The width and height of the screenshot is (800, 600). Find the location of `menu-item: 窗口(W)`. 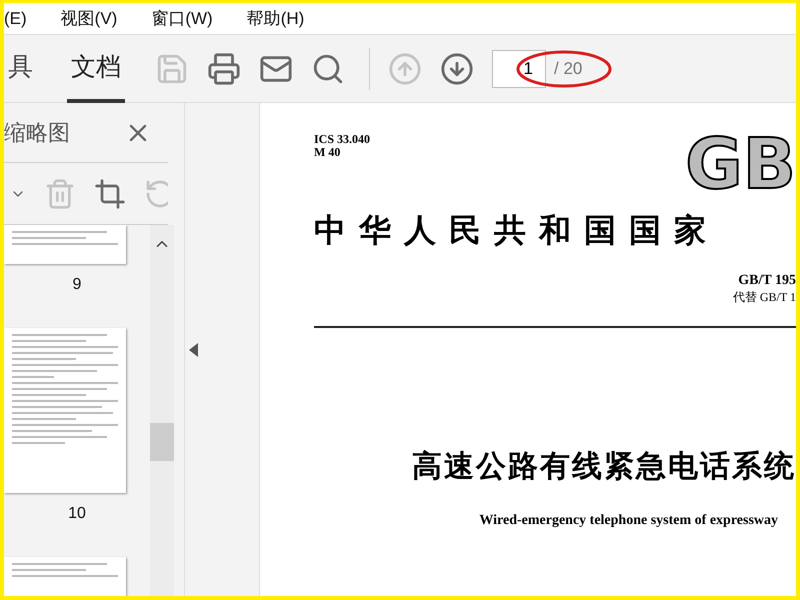

menu-item: 窗口(W) is located at coordinates (182, 18).